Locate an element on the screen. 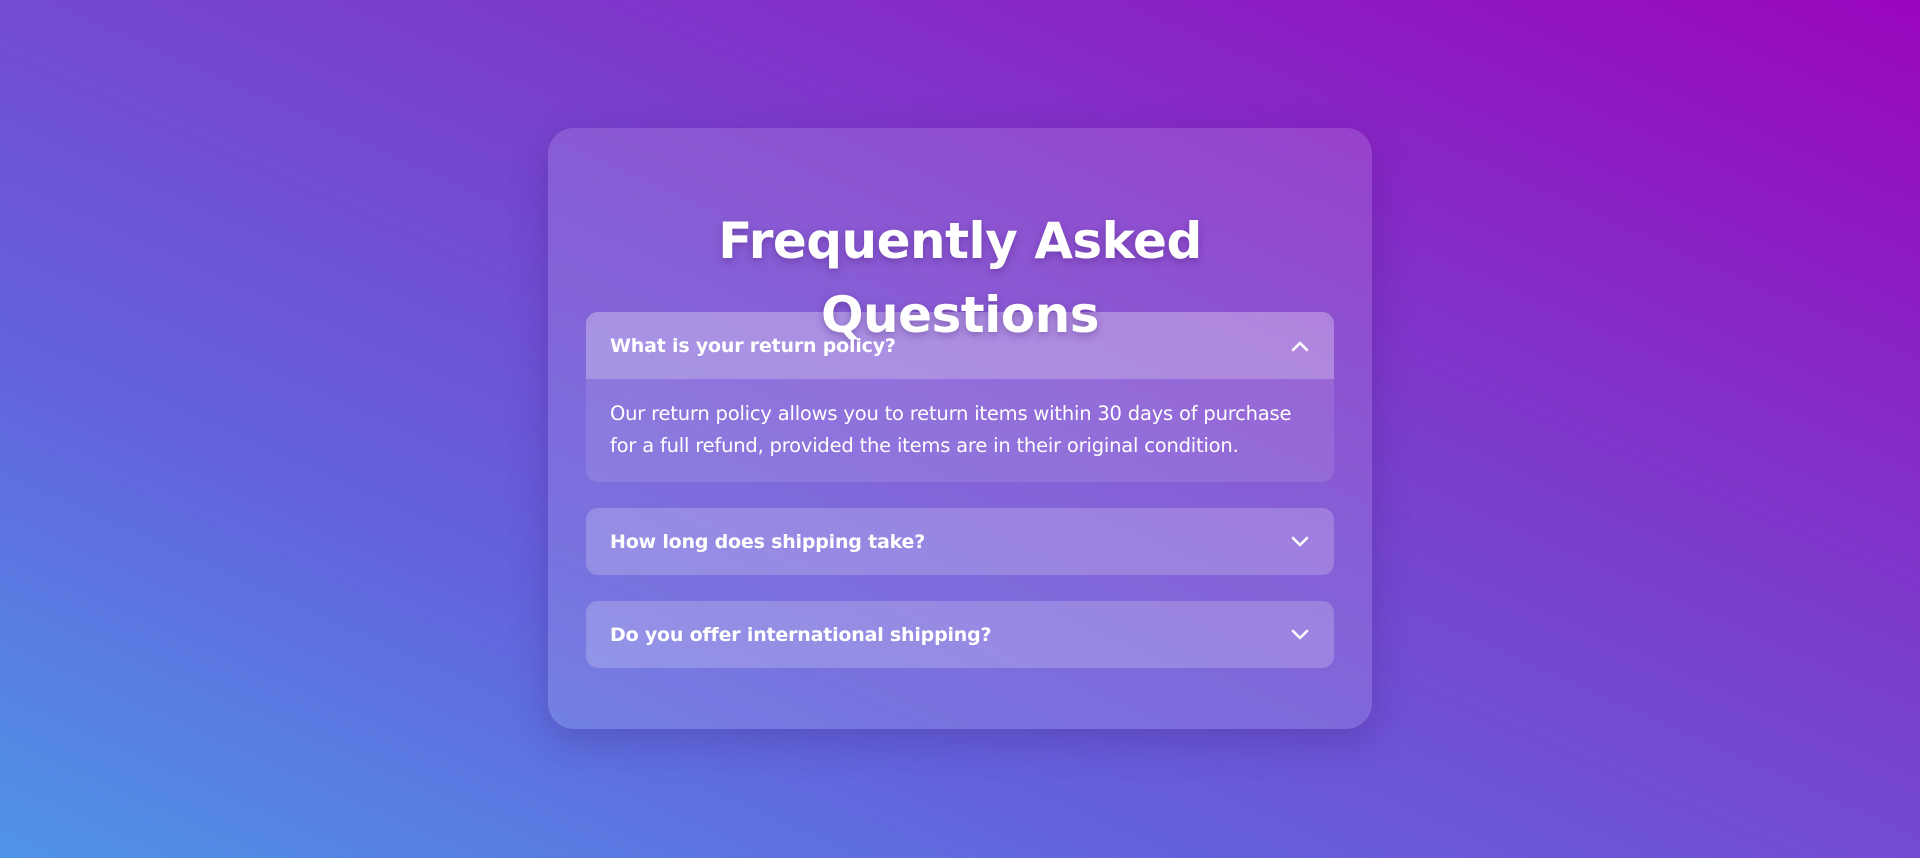 Image resolution: width=1920 pixels, height=858 pixels. faq-question-shipping-time: How long does shipping take? is located at coordinates (960, 541).